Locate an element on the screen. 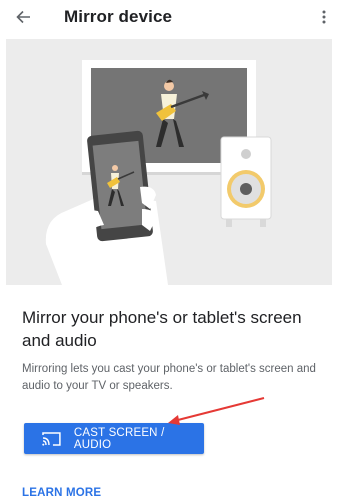 This screenshot has height=499, width=342. more-vert-icon is located at coordinates (324, 17).